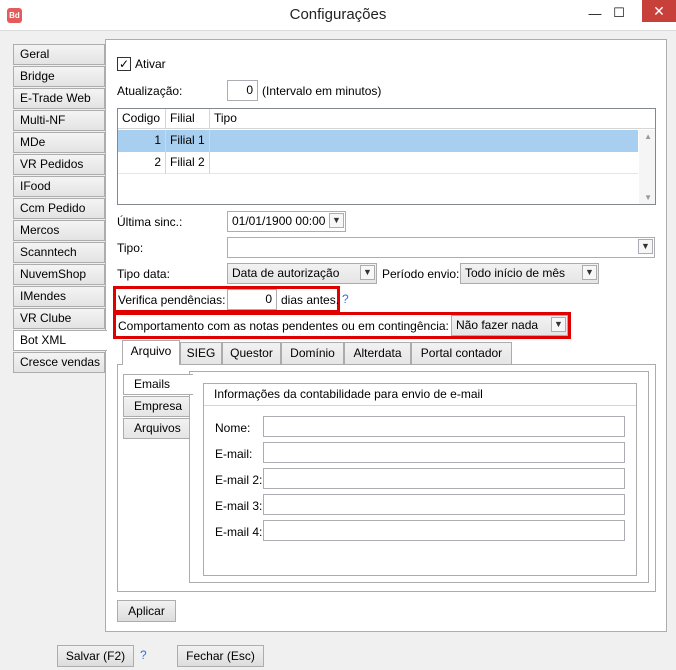 The height and width of the screenshot is (670, 676). I want to click on periodo-envio-select: Todo início de mês ▼, so click(529, 273).